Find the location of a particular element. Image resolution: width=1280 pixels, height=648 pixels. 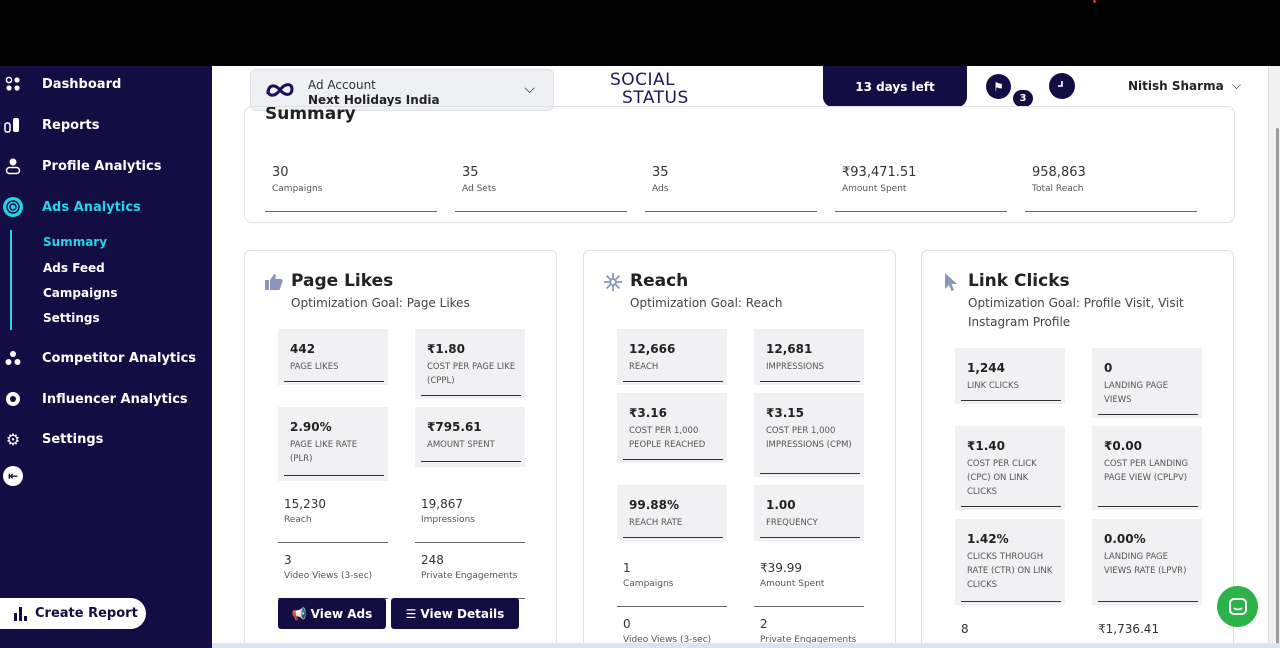

sidebar-item-label: Ads Analytics is located at coordinates (91, 207).